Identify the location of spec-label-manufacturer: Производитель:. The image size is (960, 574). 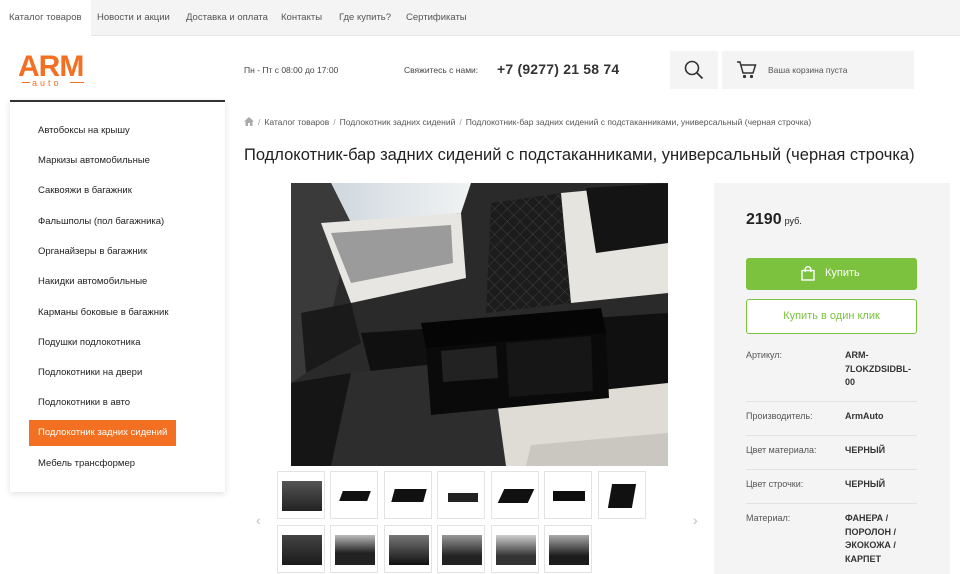
(779, 416).